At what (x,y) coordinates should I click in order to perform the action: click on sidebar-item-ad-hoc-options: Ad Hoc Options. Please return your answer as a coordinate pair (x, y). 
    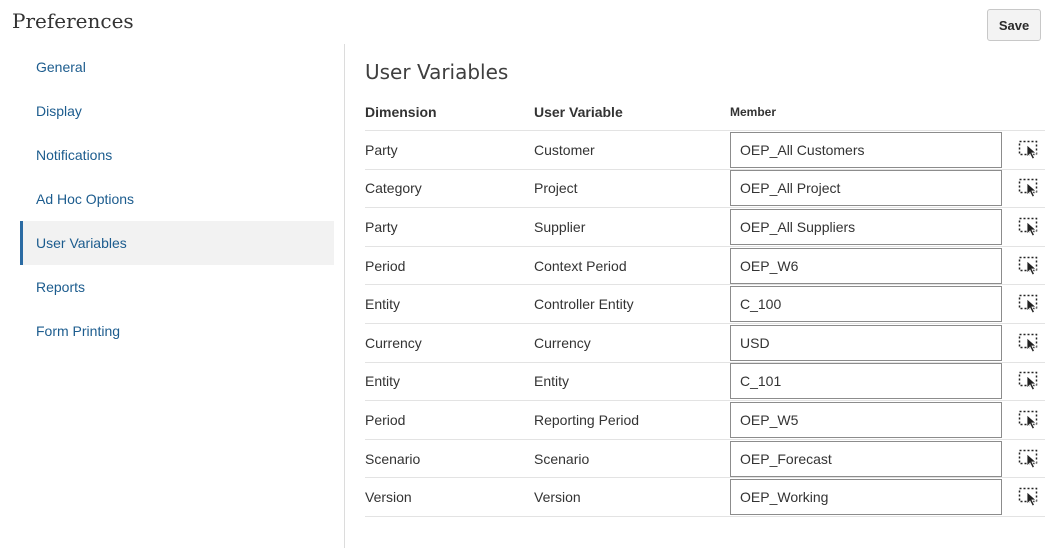
    Looking at the image, I should click on (177, 199).